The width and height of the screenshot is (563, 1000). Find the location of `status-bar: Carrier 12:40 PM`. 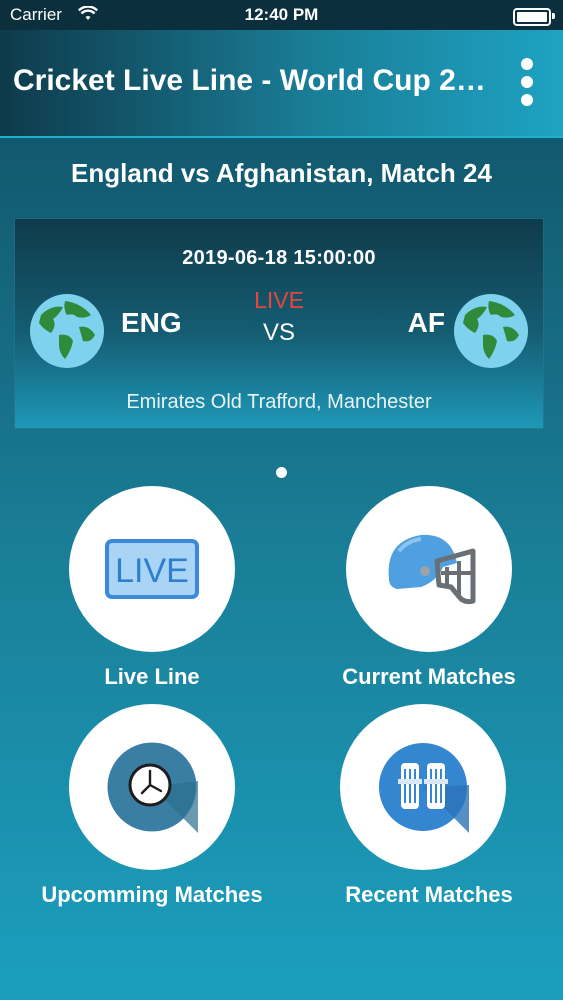

status-bar: Carrier 12:40 PM is located at coordinates (281, 15).